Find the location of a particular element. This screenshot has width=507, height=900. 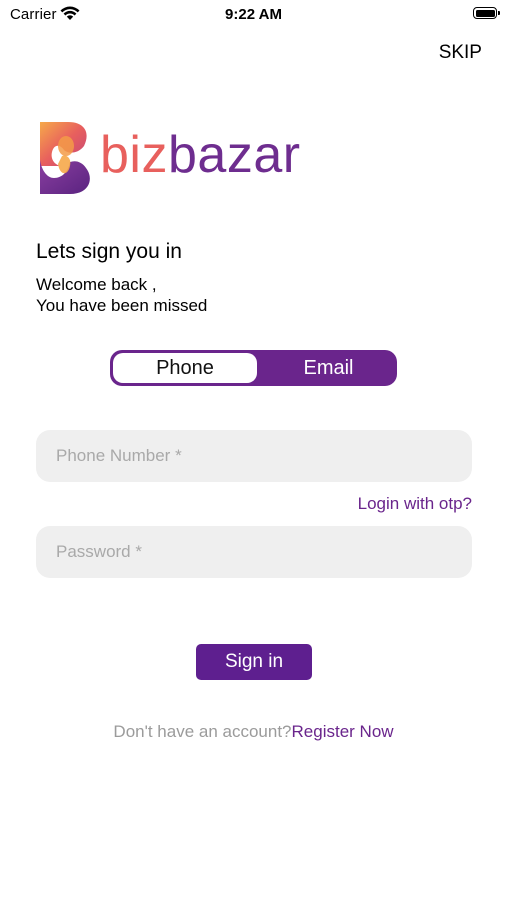

clock-time: 9:22 AM is located at coordinates (253, 14).